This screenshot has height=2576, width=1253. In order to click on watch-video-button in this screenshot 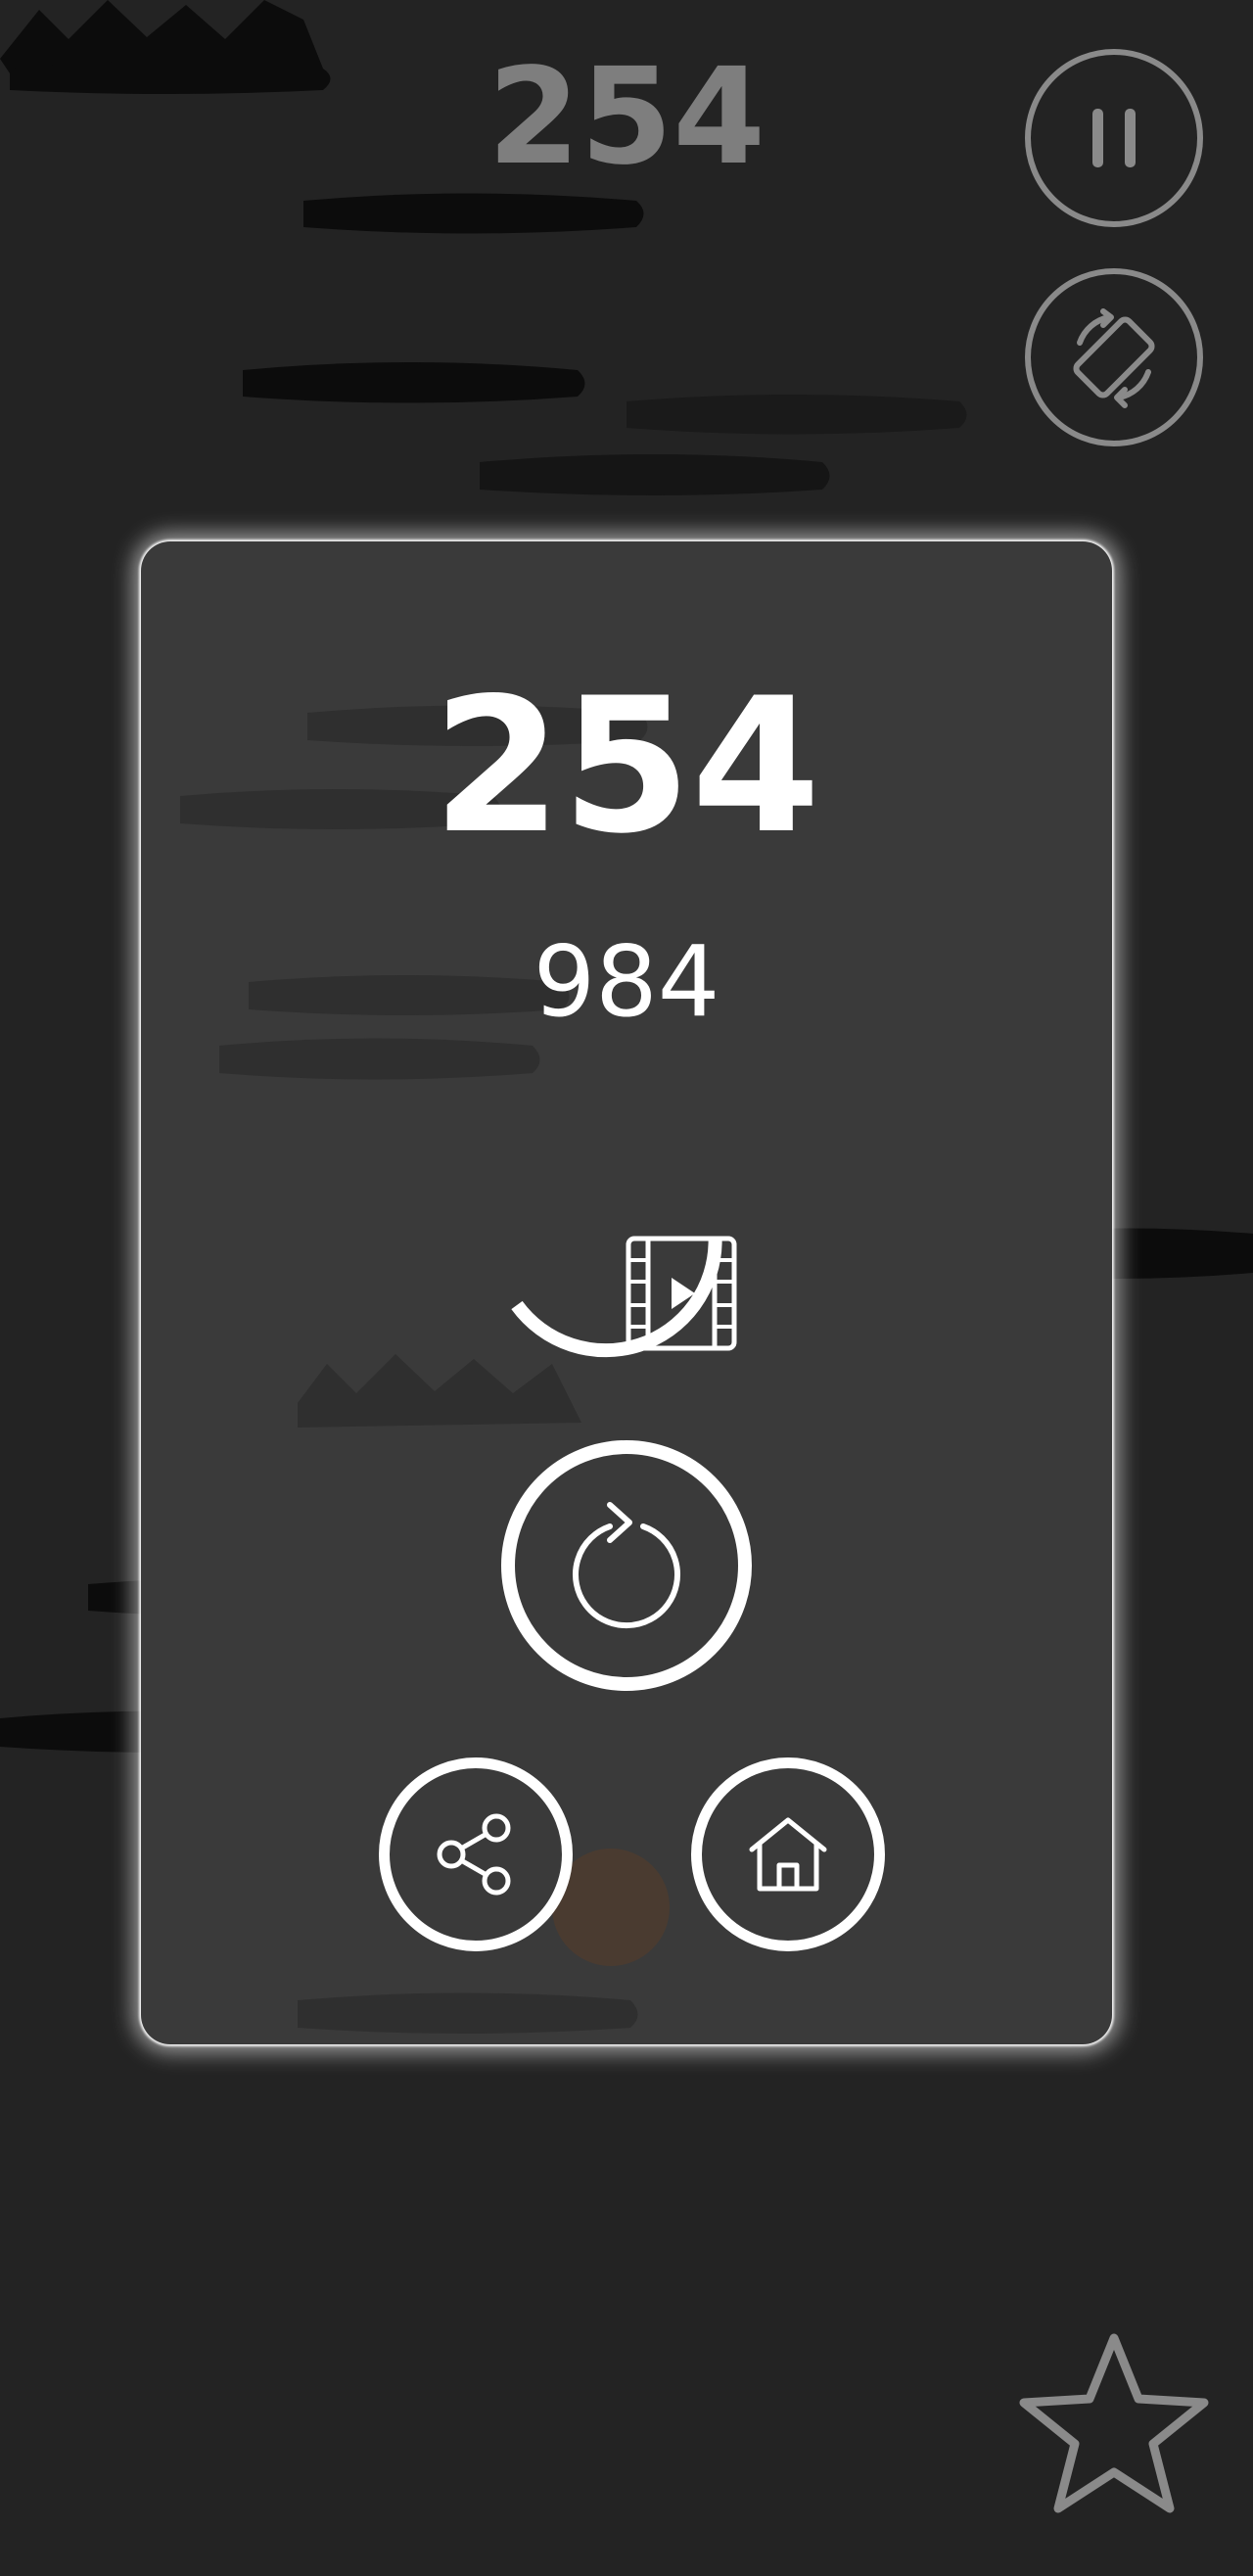, I will do `click(626, 1305)`.